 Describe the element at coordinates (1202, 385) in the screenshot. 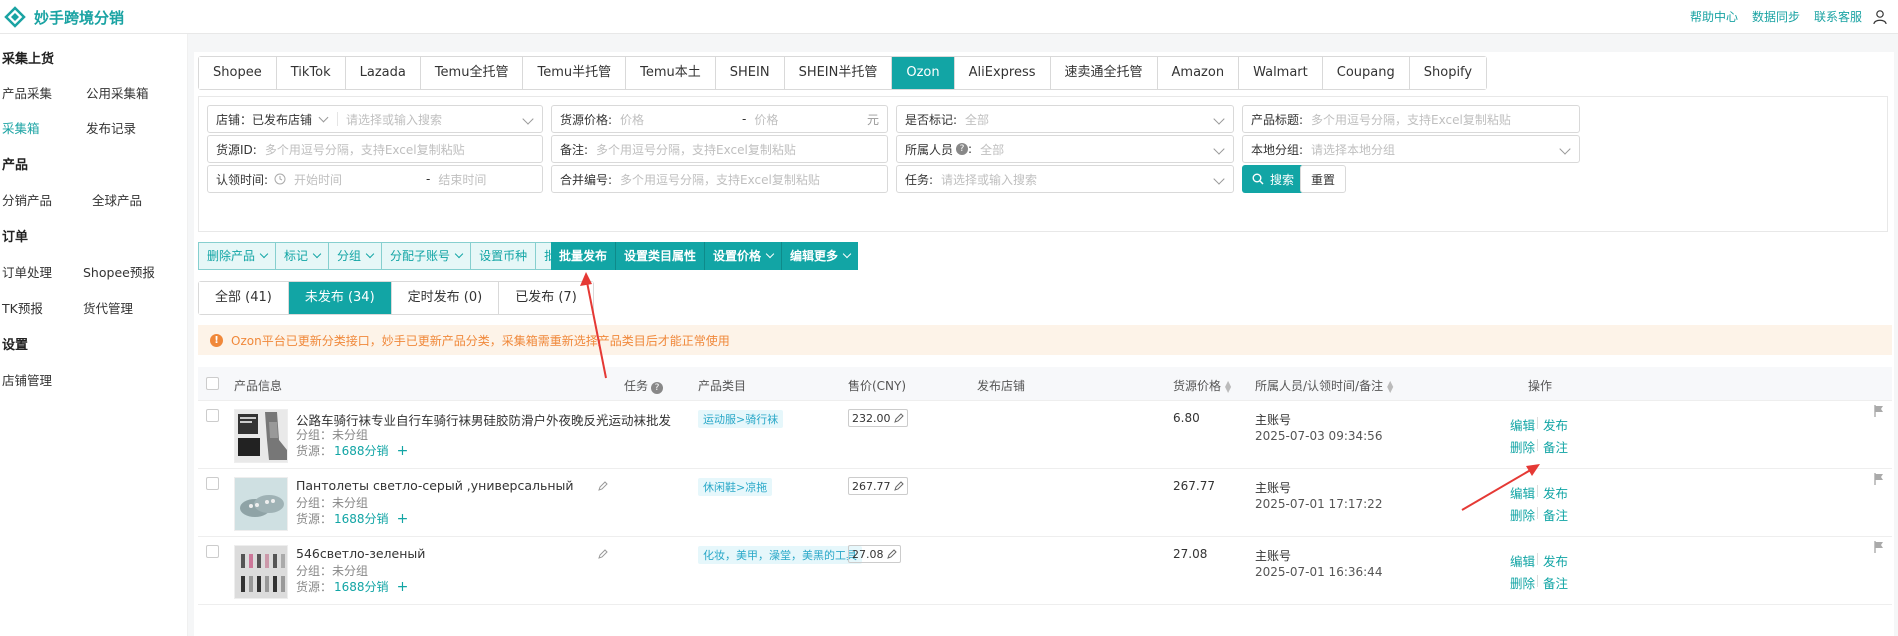

I see `header-source-price: 货源价格 ▲ ▼` at that location.